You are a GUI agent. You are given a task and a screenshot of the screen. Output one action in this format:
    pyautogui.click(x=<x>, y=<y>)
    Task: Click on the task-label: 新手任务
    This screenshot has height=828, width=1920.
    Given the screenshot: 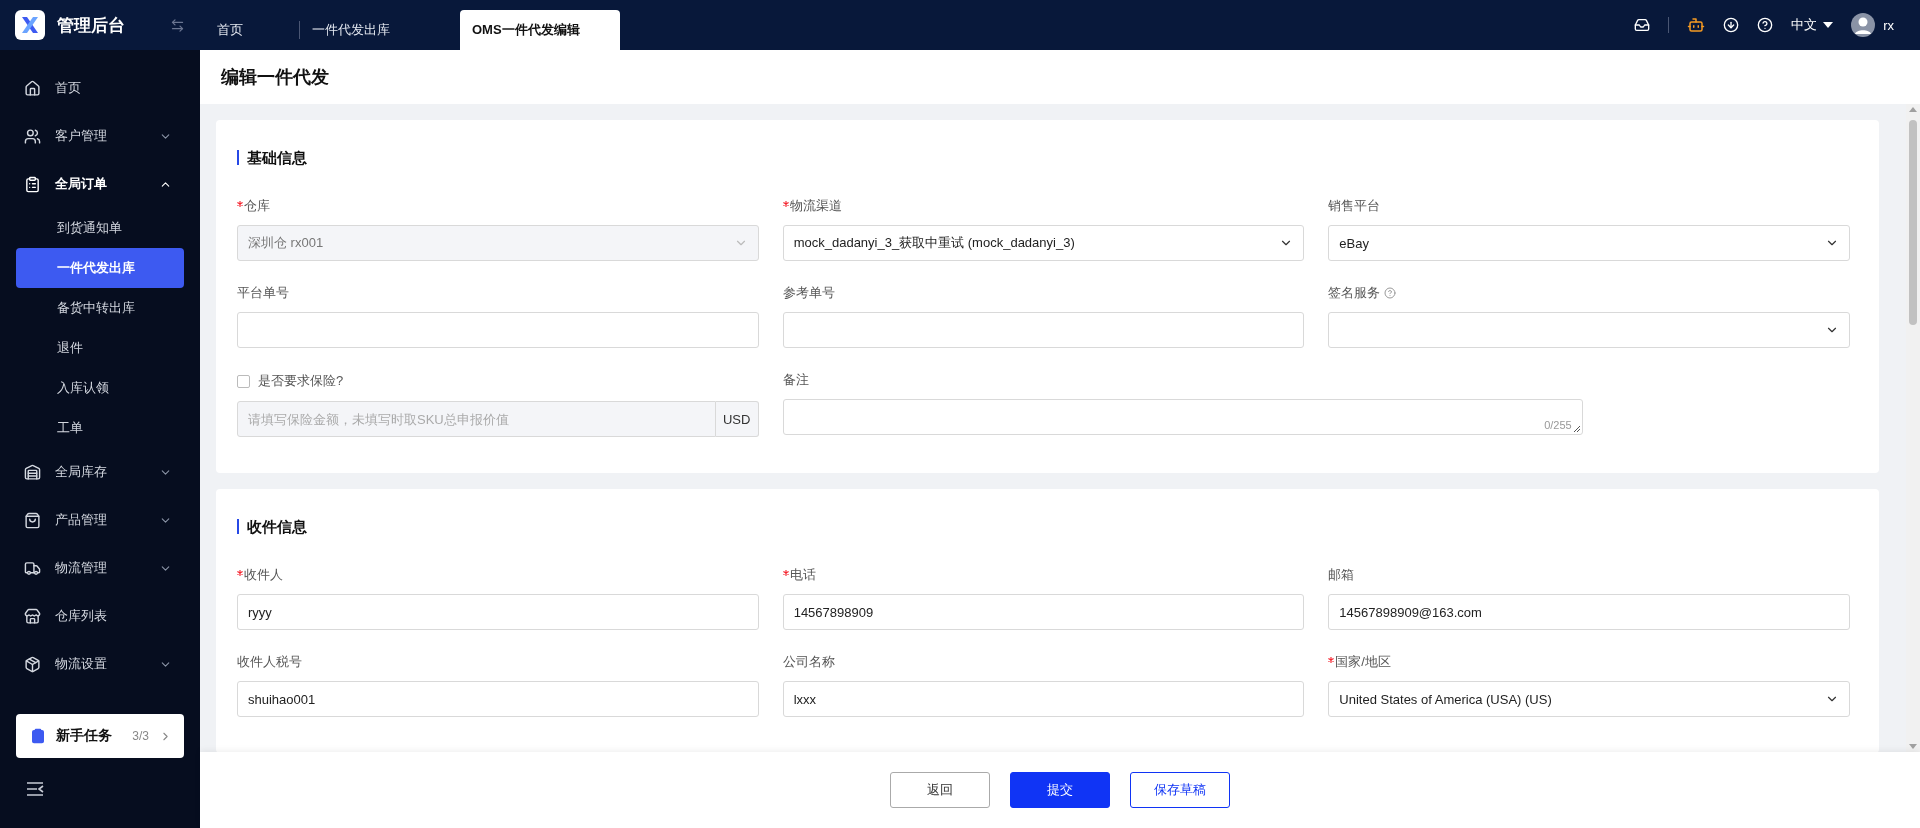 What is the action you would take?
    pyautogui.click(x=84, y=736)
    